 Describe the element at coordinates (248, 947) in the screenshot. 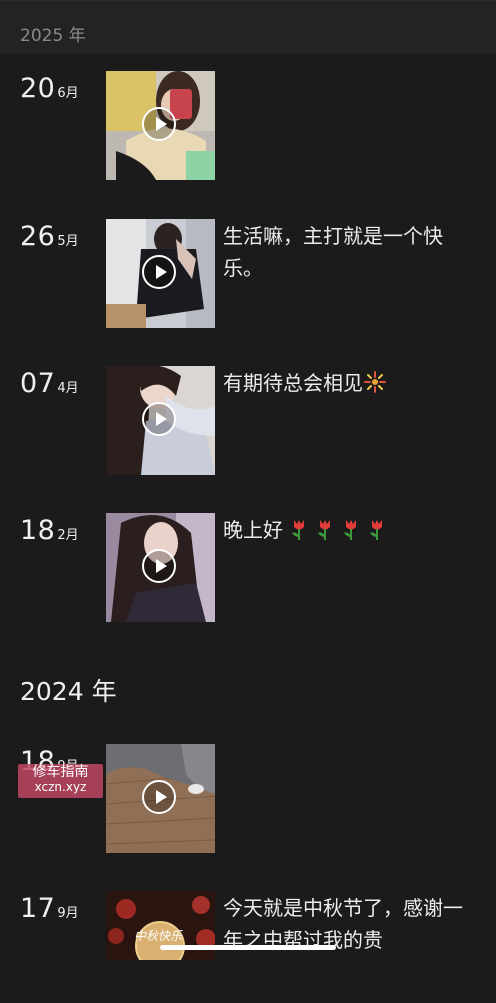

I see `home-indicator` at that location.